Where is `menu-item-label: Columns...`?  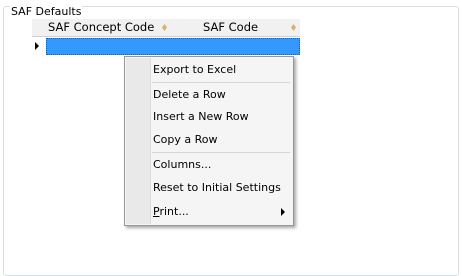 menu-item-label: Columns... is located at coordinates (182, 164).